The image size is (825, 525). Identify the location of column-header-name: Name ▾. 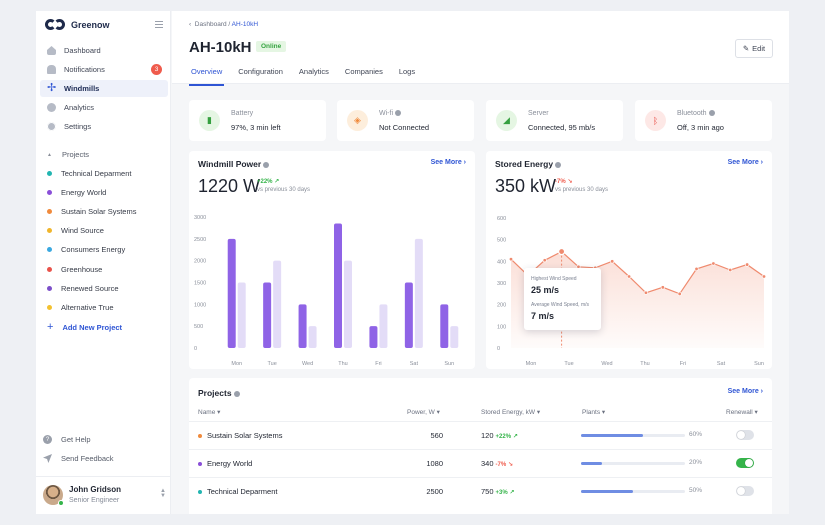
(209, 412).